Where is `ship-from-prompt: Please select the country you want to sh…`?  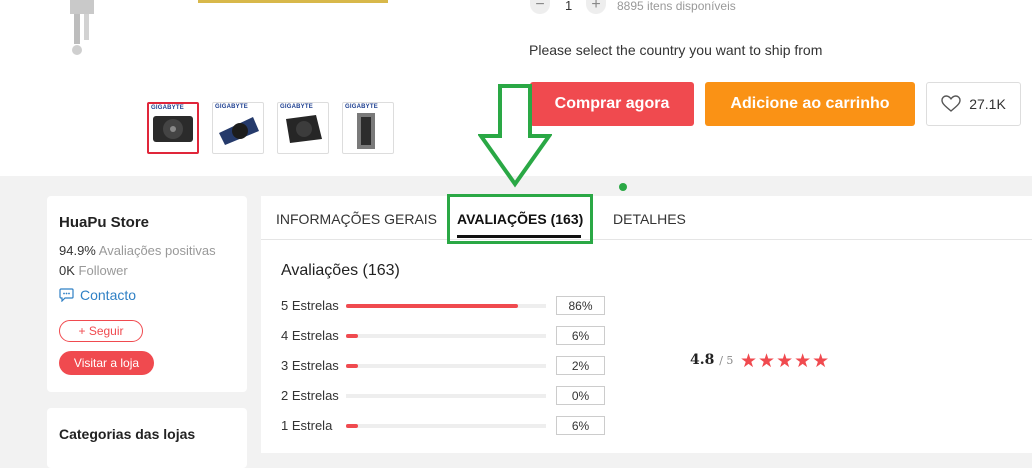 ship-from-prompt: Please select the country you want to sh… is located at coordinates (676, 50).